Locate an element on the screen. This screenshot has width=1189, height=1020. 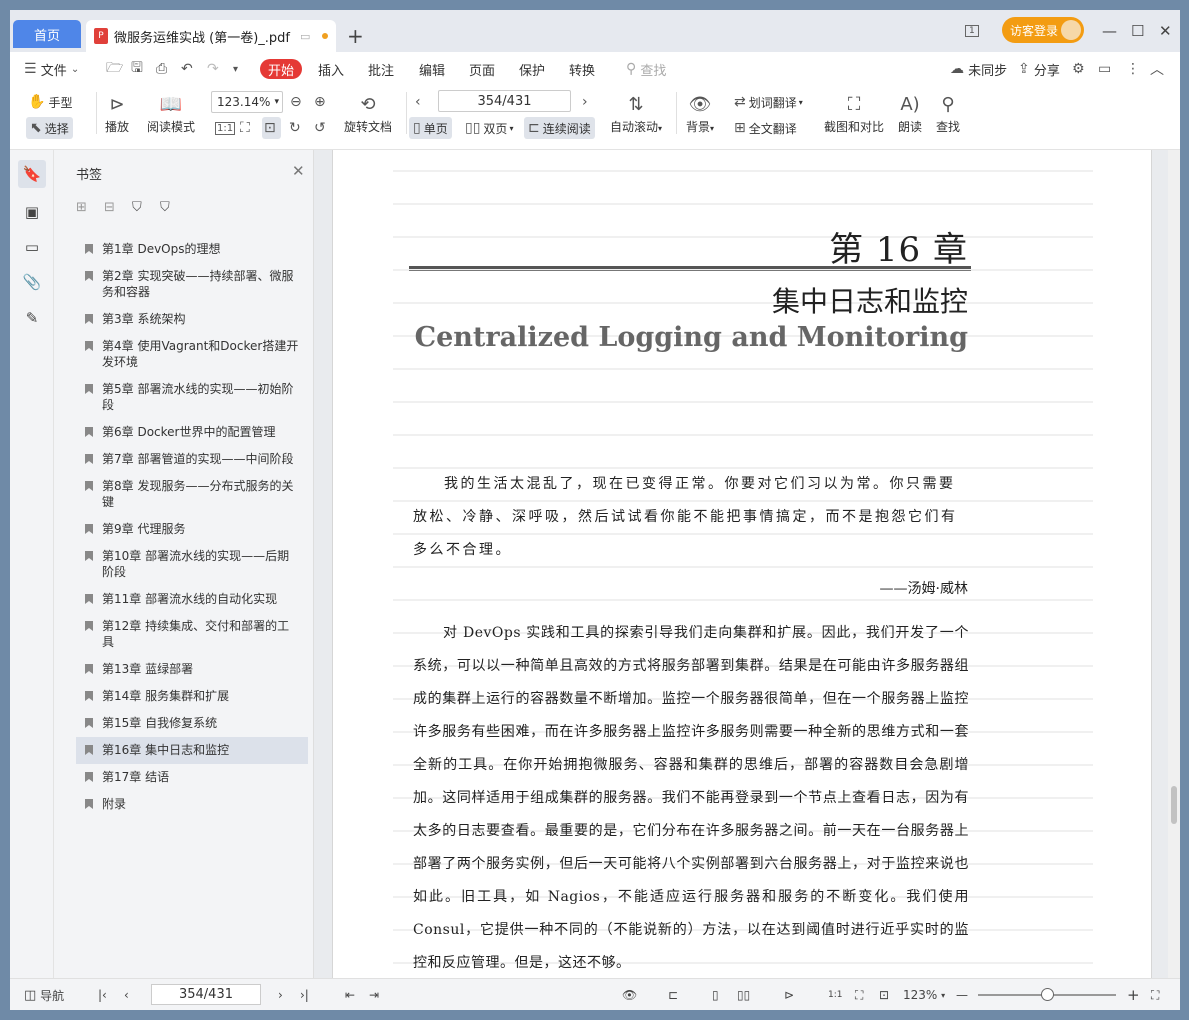
fit-page-status-icon: ⛶ is located at coordinates (859, 994).